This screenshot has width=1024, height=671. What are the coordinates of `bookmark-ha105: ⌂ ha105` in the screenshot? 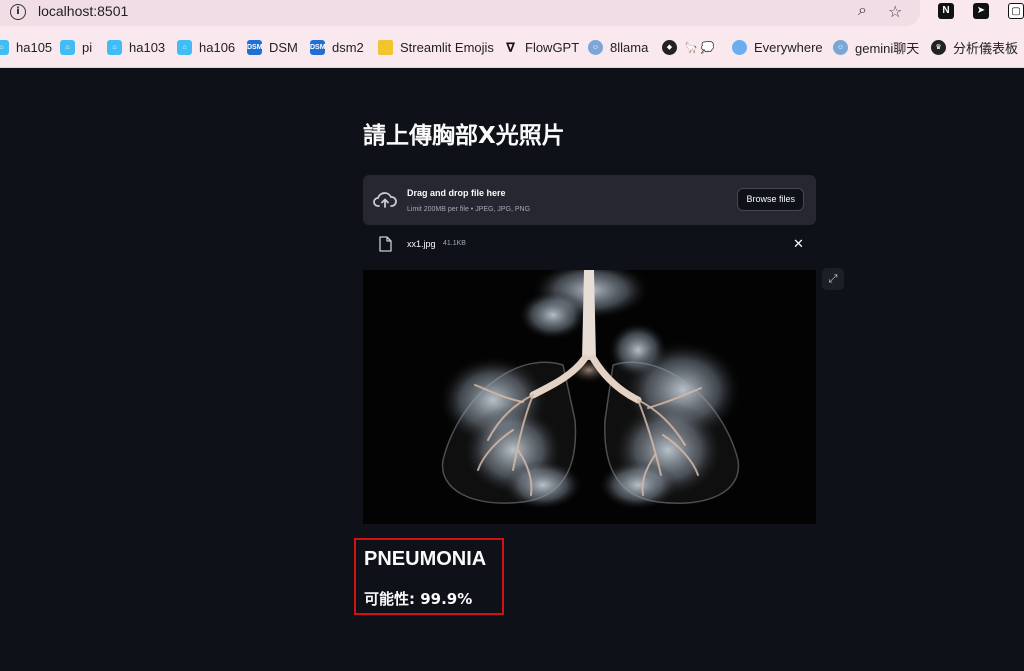 It's located at (26, 47).